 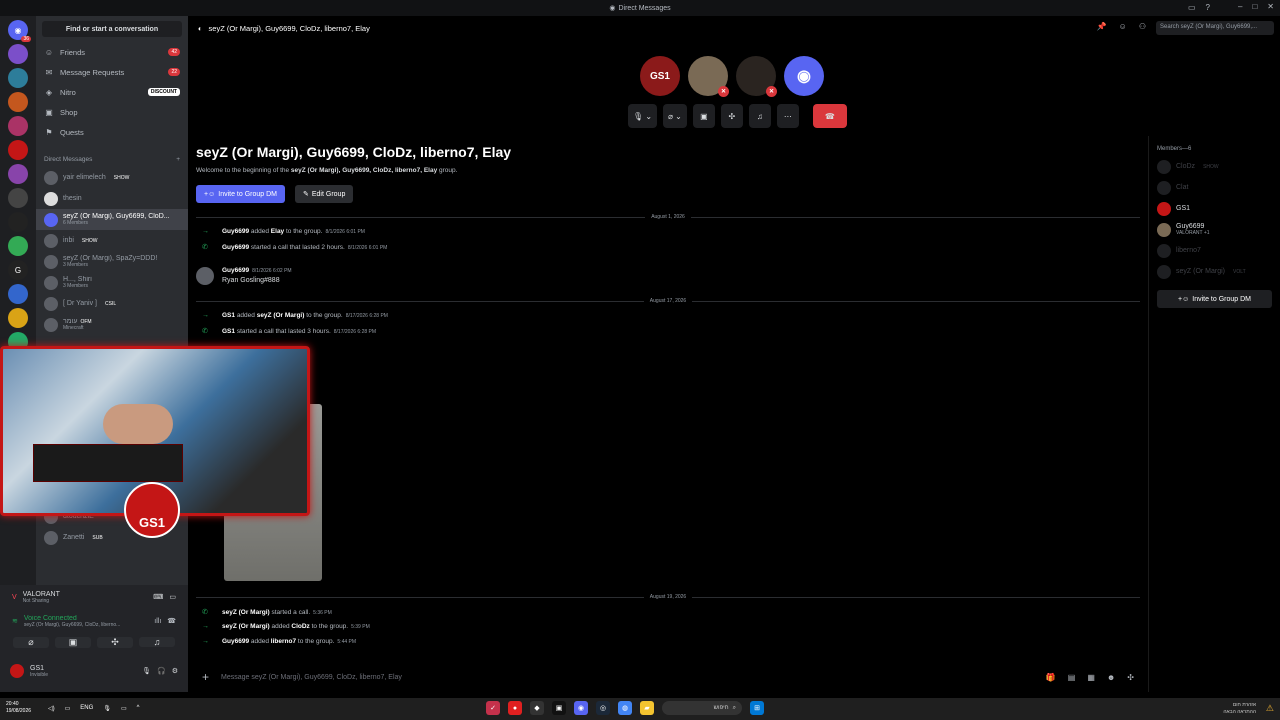 I want to click on headset-icon: 🎧, so click(x=161, y=671).